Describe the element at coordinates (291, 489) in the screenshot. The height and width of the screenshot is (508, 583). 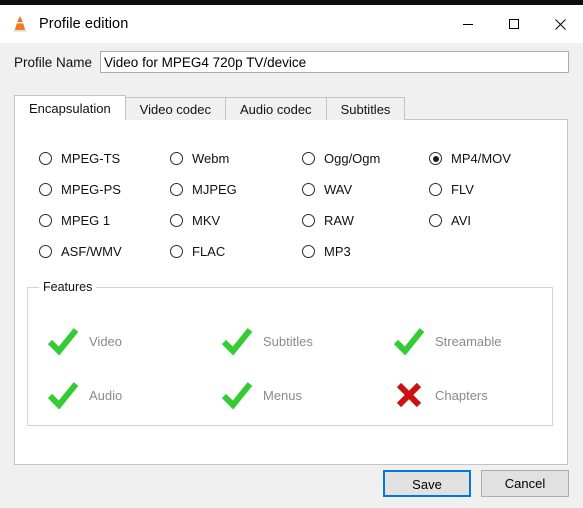
I see `dialog-button-bar: Save Cancel` at that location.